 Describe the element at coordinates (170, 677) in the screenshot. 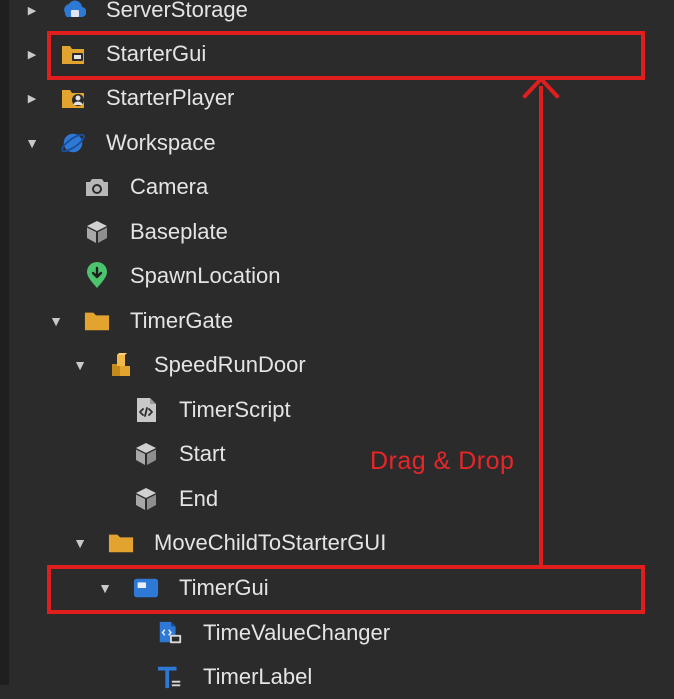

I see `text-label-icon` at that location.